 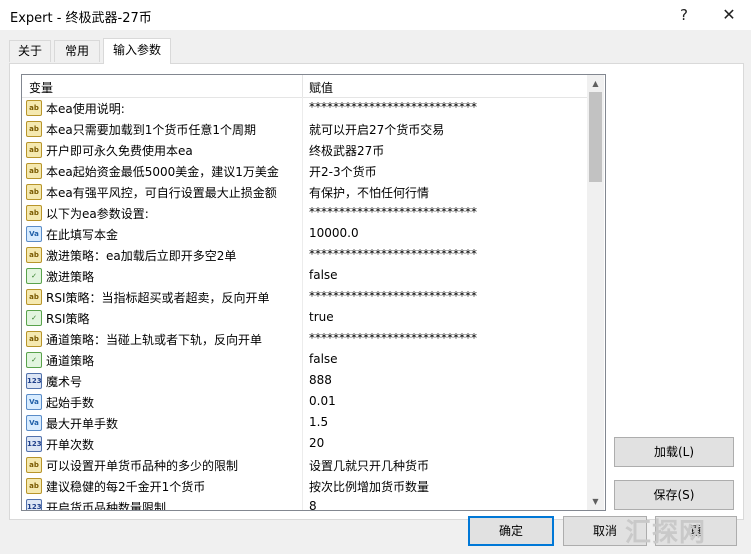 What do you see at coordinates (304, 503) in the screenshot?
I see `parameter-row: 123 开启货币品种数量限制 8` at bounding box center [304, 503].